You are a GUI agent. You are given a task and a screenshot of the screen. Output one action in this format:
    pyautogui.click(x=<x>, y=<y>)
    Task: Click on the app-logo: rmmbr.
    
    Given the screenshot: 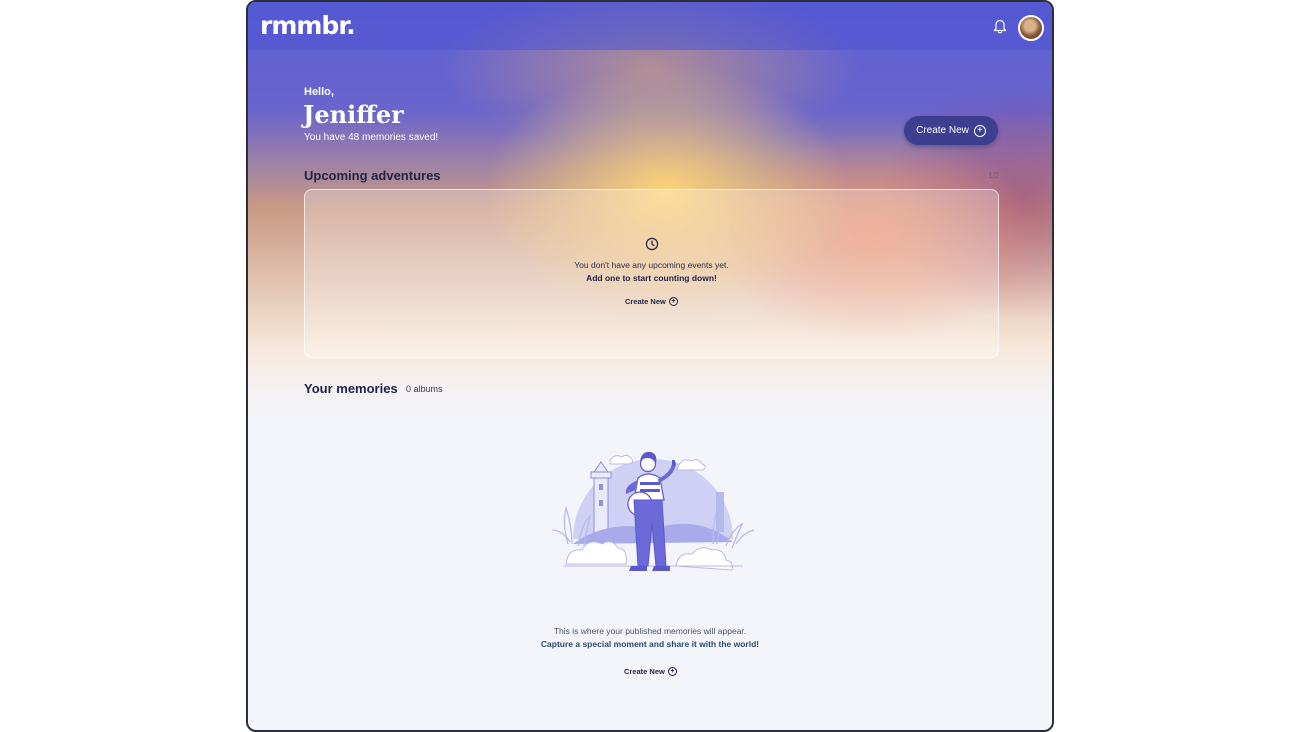 What is the action you would take?
    pyautogui.click(x=308, y=25)
    